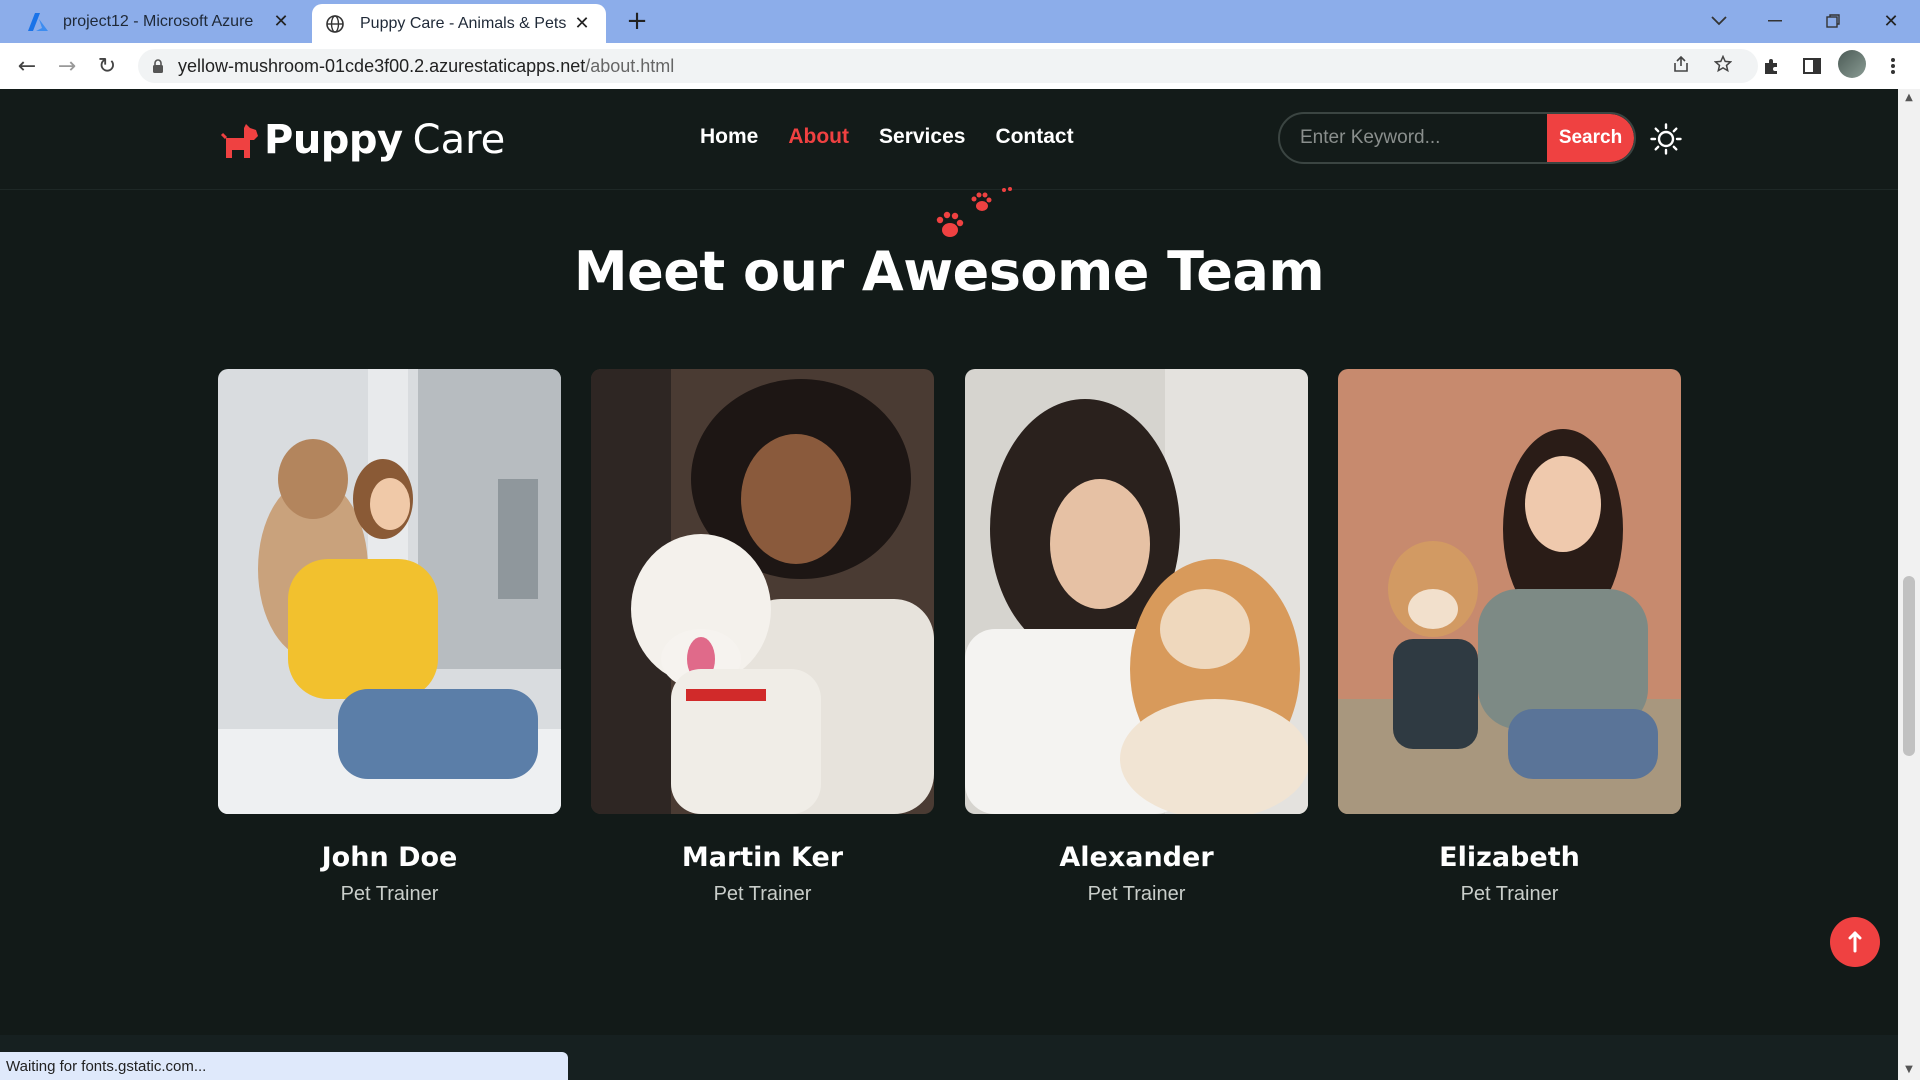 The width and height of the screenshot is (1920, 1080). I want to click on team-card: Martin Ker Pet Trainer, so click(762, 637).